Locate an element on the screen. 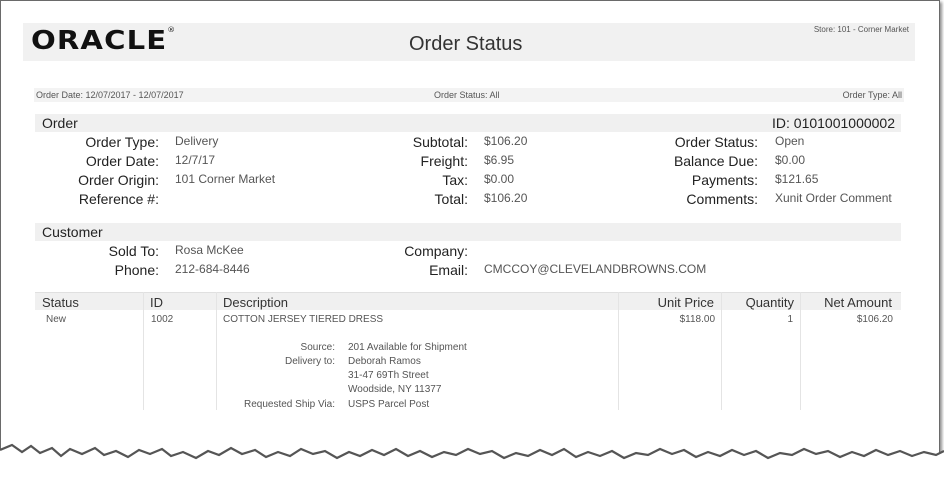 Image resolution: width=944 pixels, height=478 pixels. row-quantity: 1 is located at coordinates (790, 319).